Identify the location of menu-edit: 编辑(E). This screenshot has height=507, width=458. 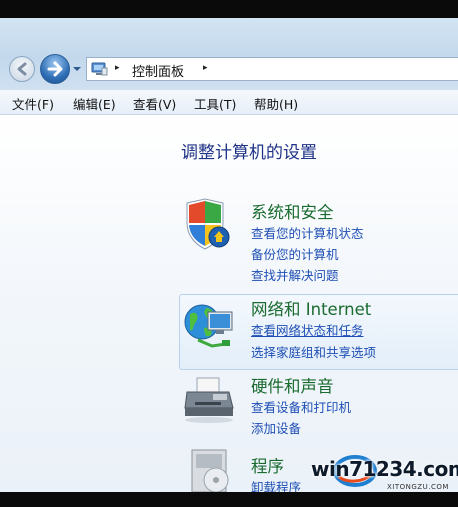
(94, 103).